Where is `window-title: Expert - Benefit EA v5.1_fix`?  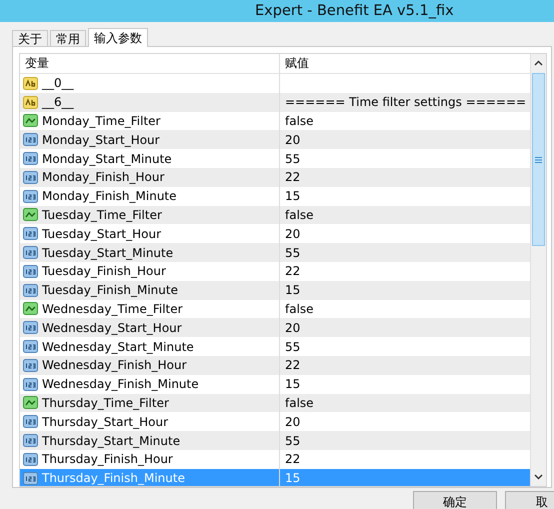
window-title: Expert - Benefit EA v5.1_fix is located at coordinates (277, 11).